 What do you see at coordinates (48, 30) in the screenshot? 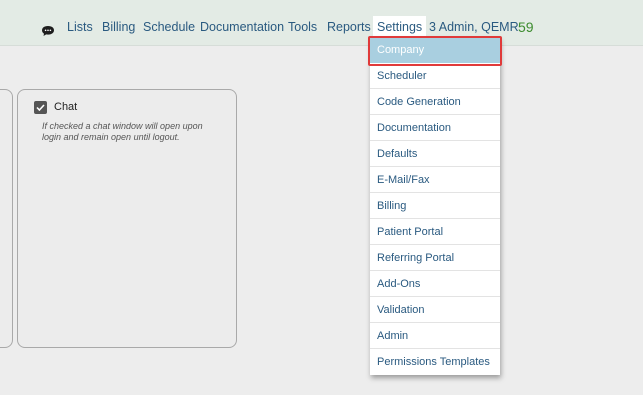
I see `chat-bubble-icon` at bounding box center [48, 30].